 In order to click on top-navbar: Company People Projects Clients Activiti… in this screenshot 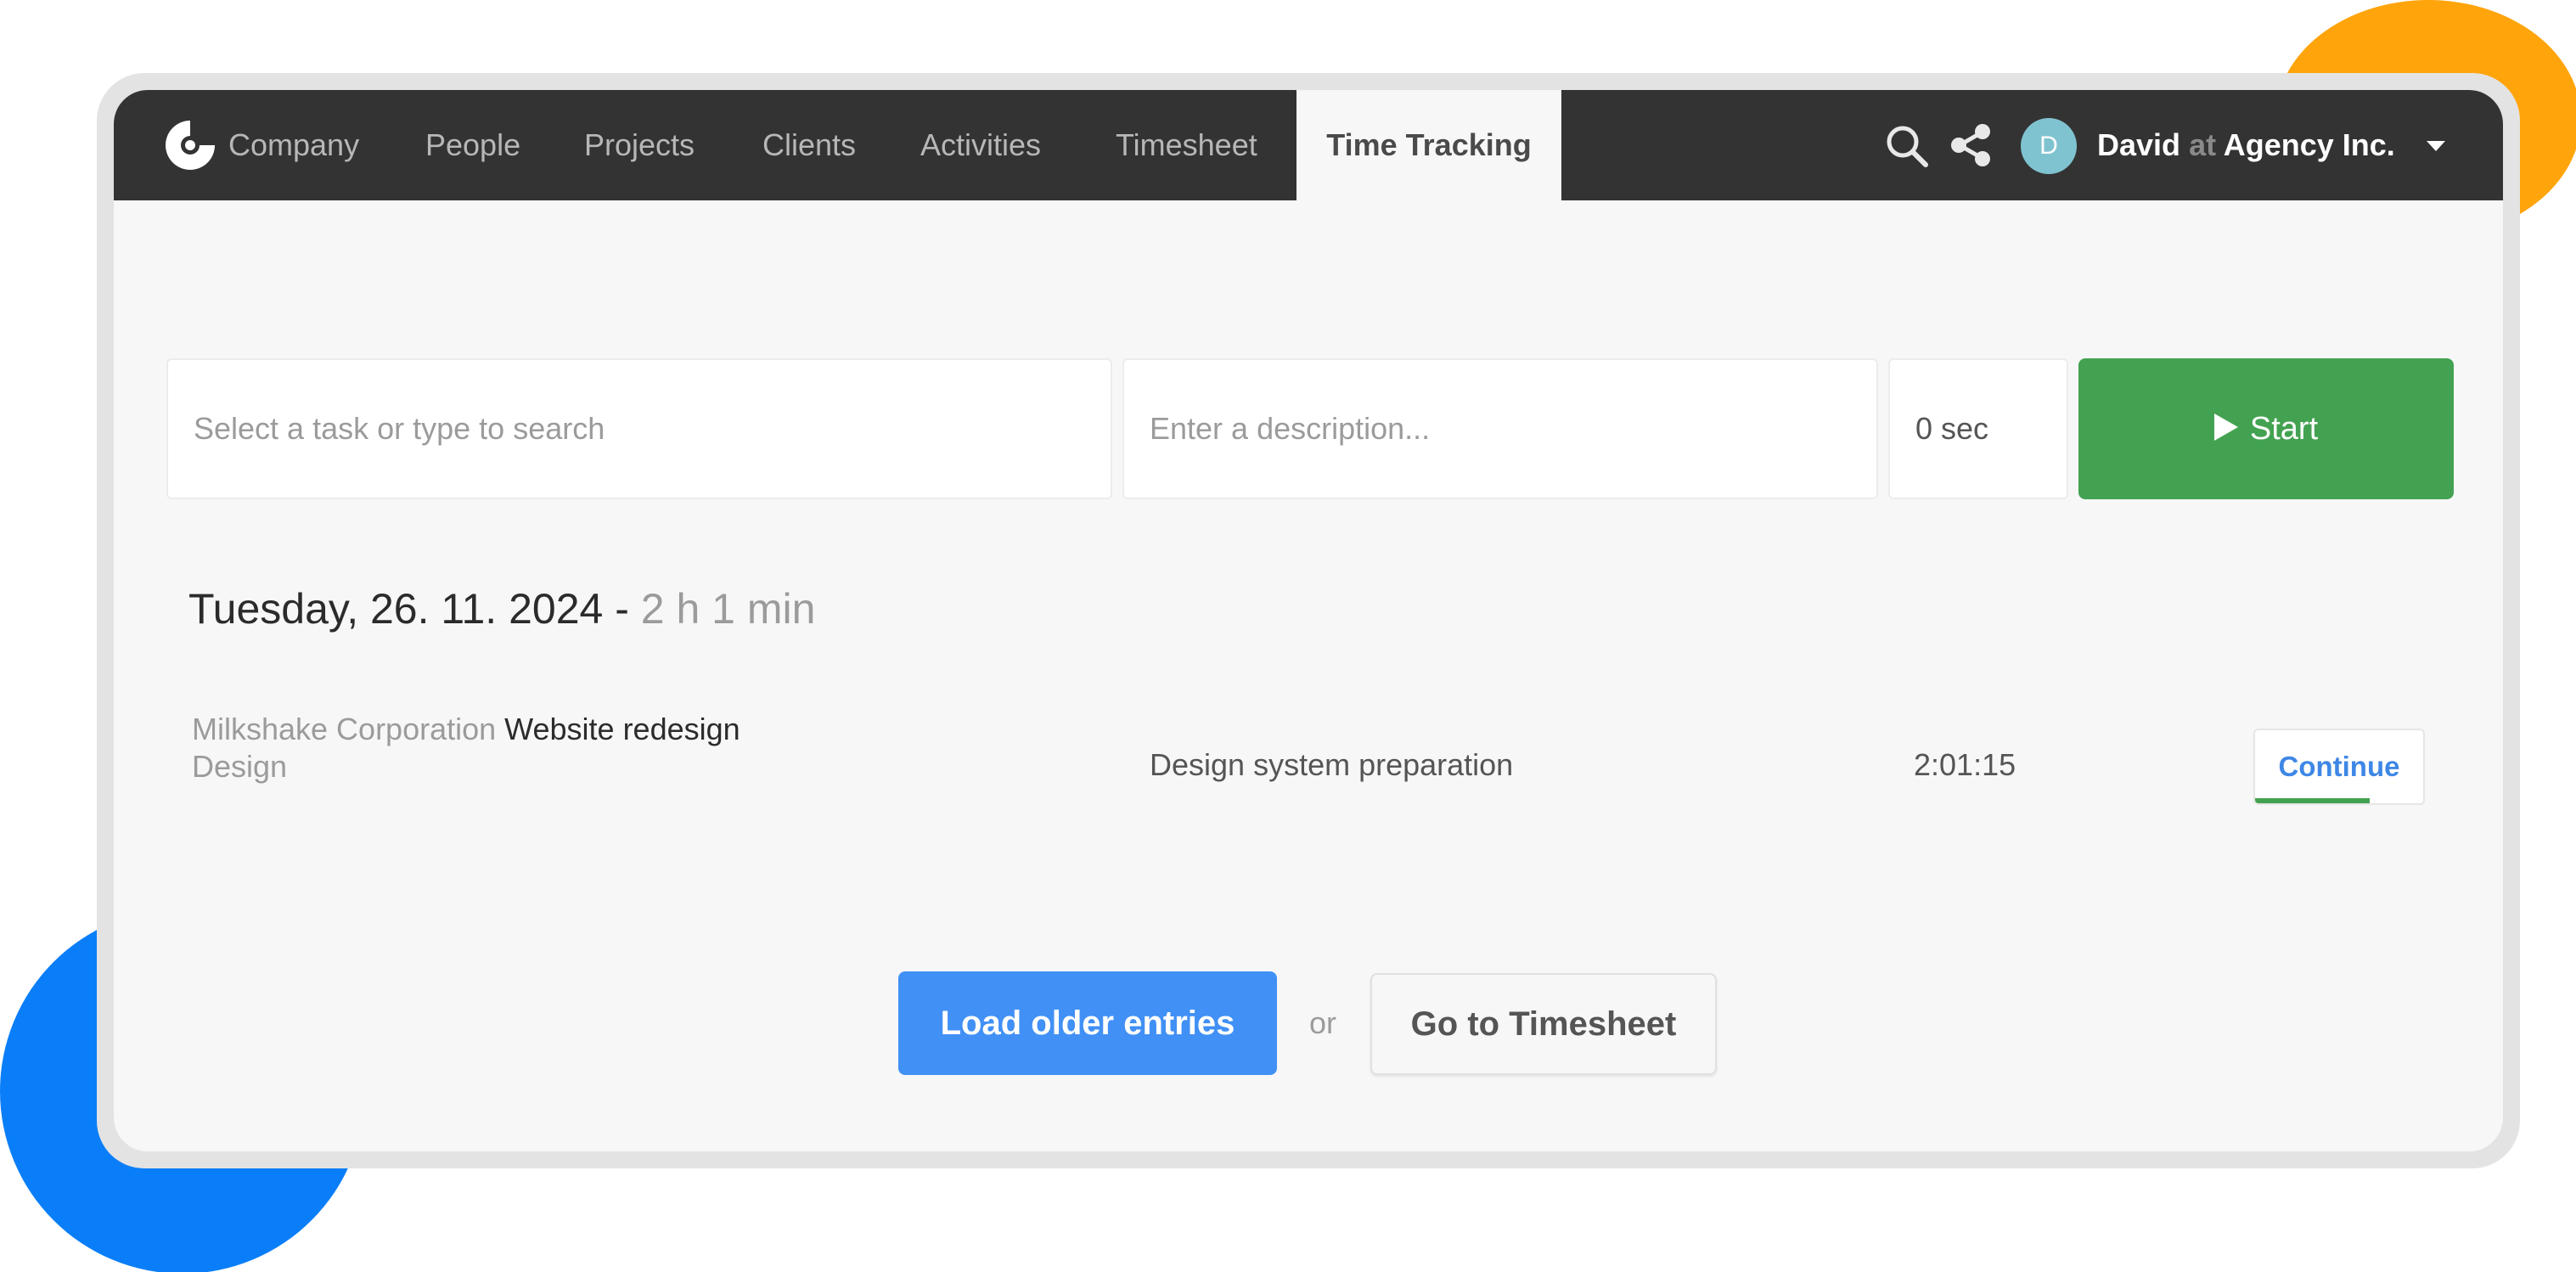, I will do `click(1308, 145)`.